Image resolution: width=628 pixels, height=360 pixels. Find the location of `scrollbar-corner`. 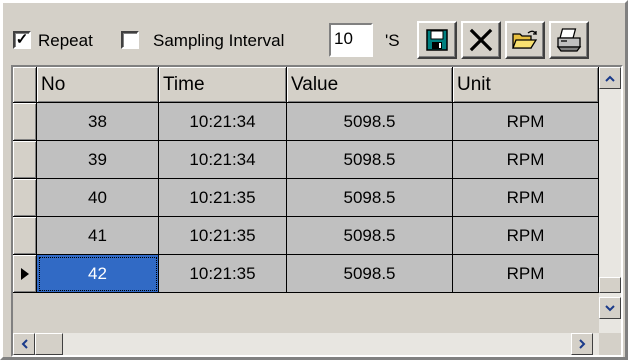

scrollbar-corner is located at coordinates (610, 344).